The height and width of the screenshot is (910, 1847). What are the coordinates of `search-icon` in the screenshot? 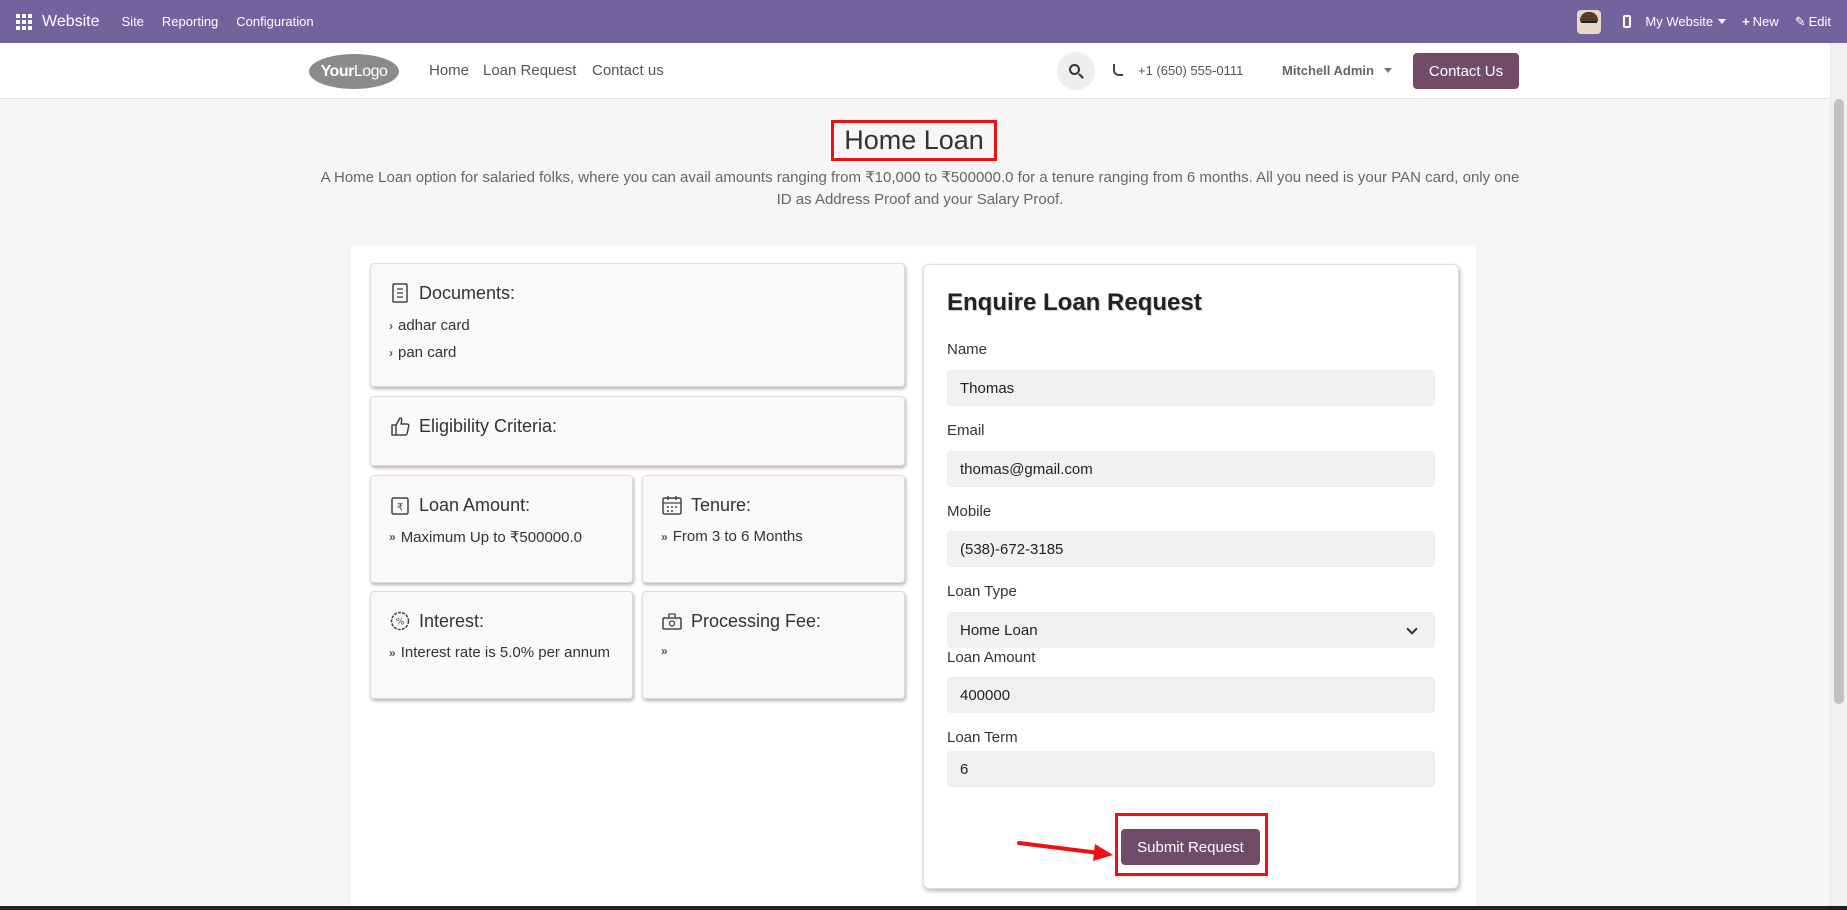 It's located at (1074, 69).